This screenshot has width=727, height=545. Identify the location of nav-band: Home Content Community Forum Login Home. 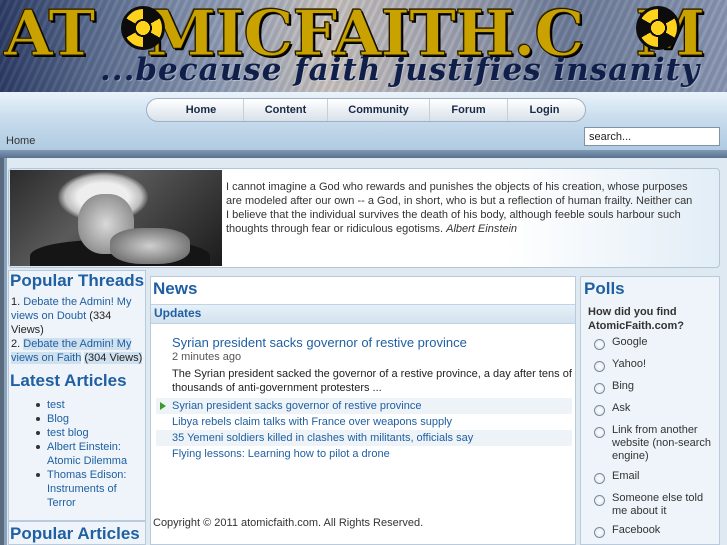
(363, 125).